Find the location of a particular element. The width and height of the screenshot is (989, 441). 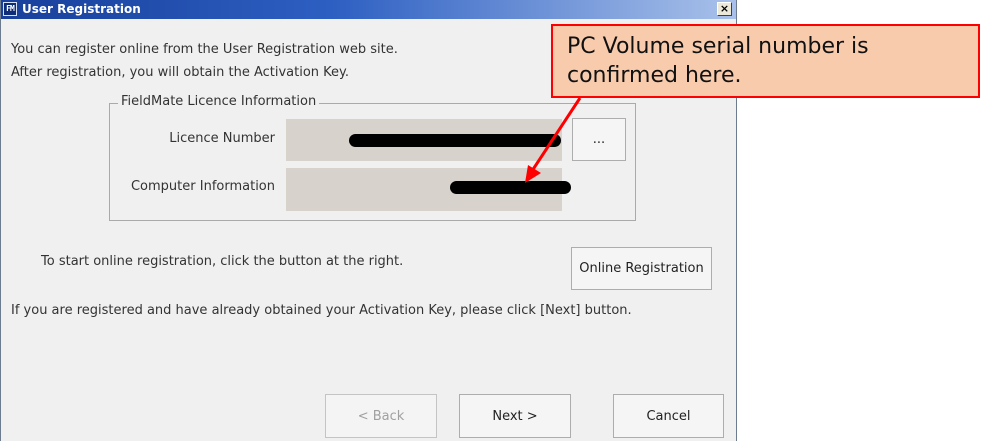

annotation-arrow is located at coordinates (553, 140).